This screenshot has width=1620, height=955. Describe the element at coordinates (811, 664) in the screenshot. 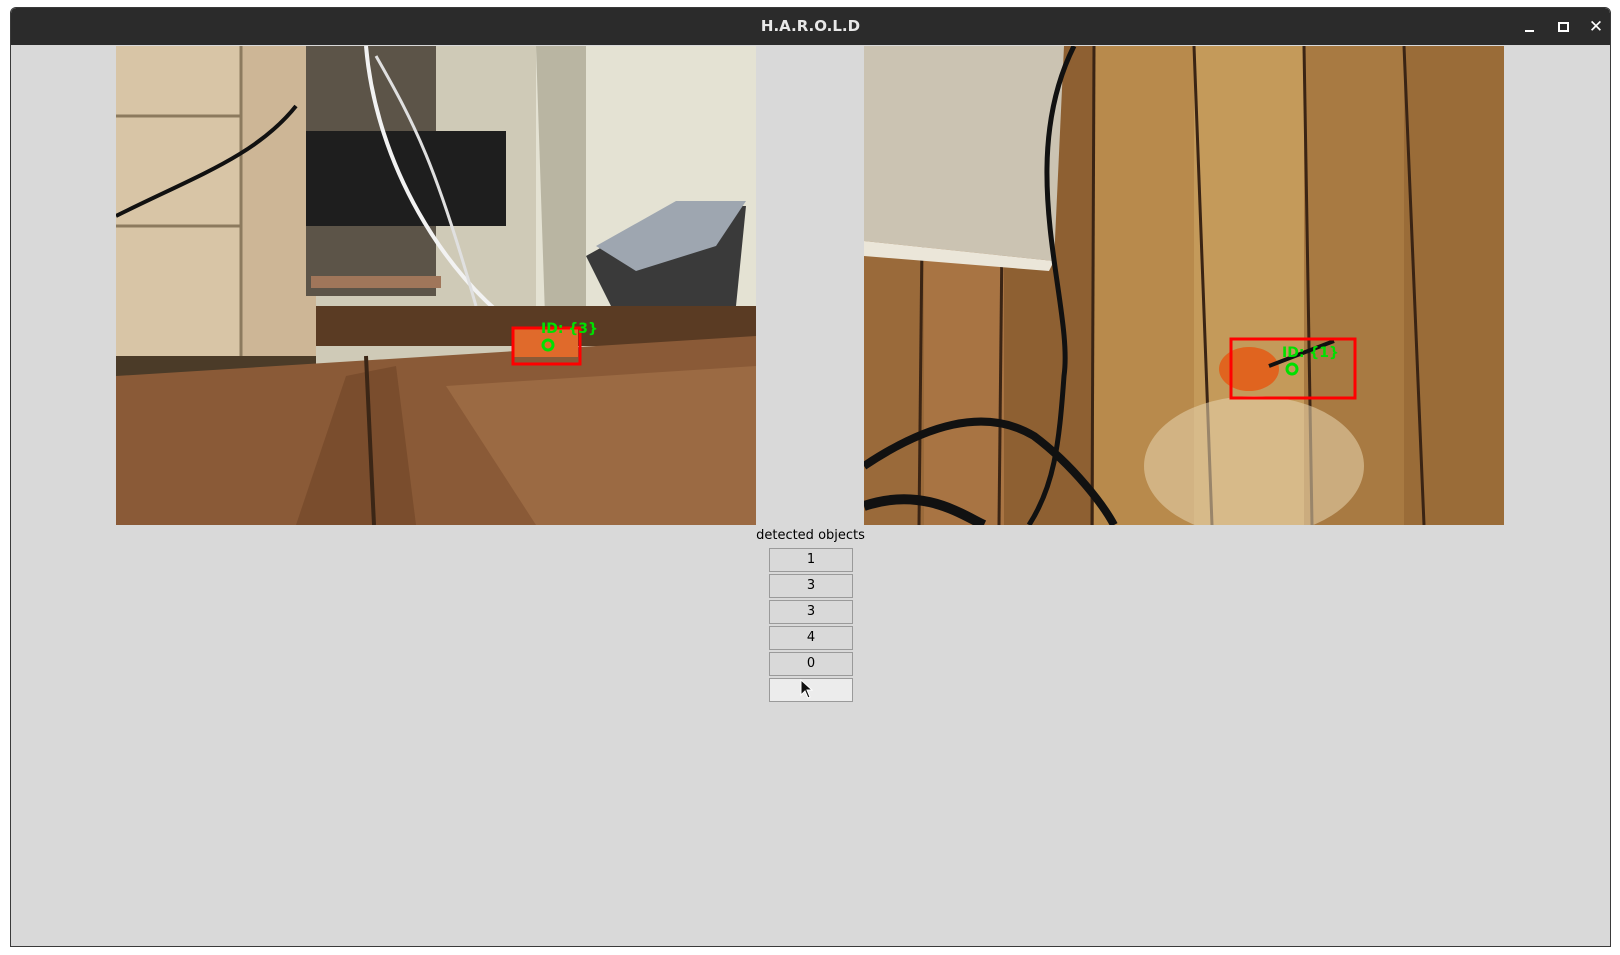

I see `detected-object-button: 0` at that location.